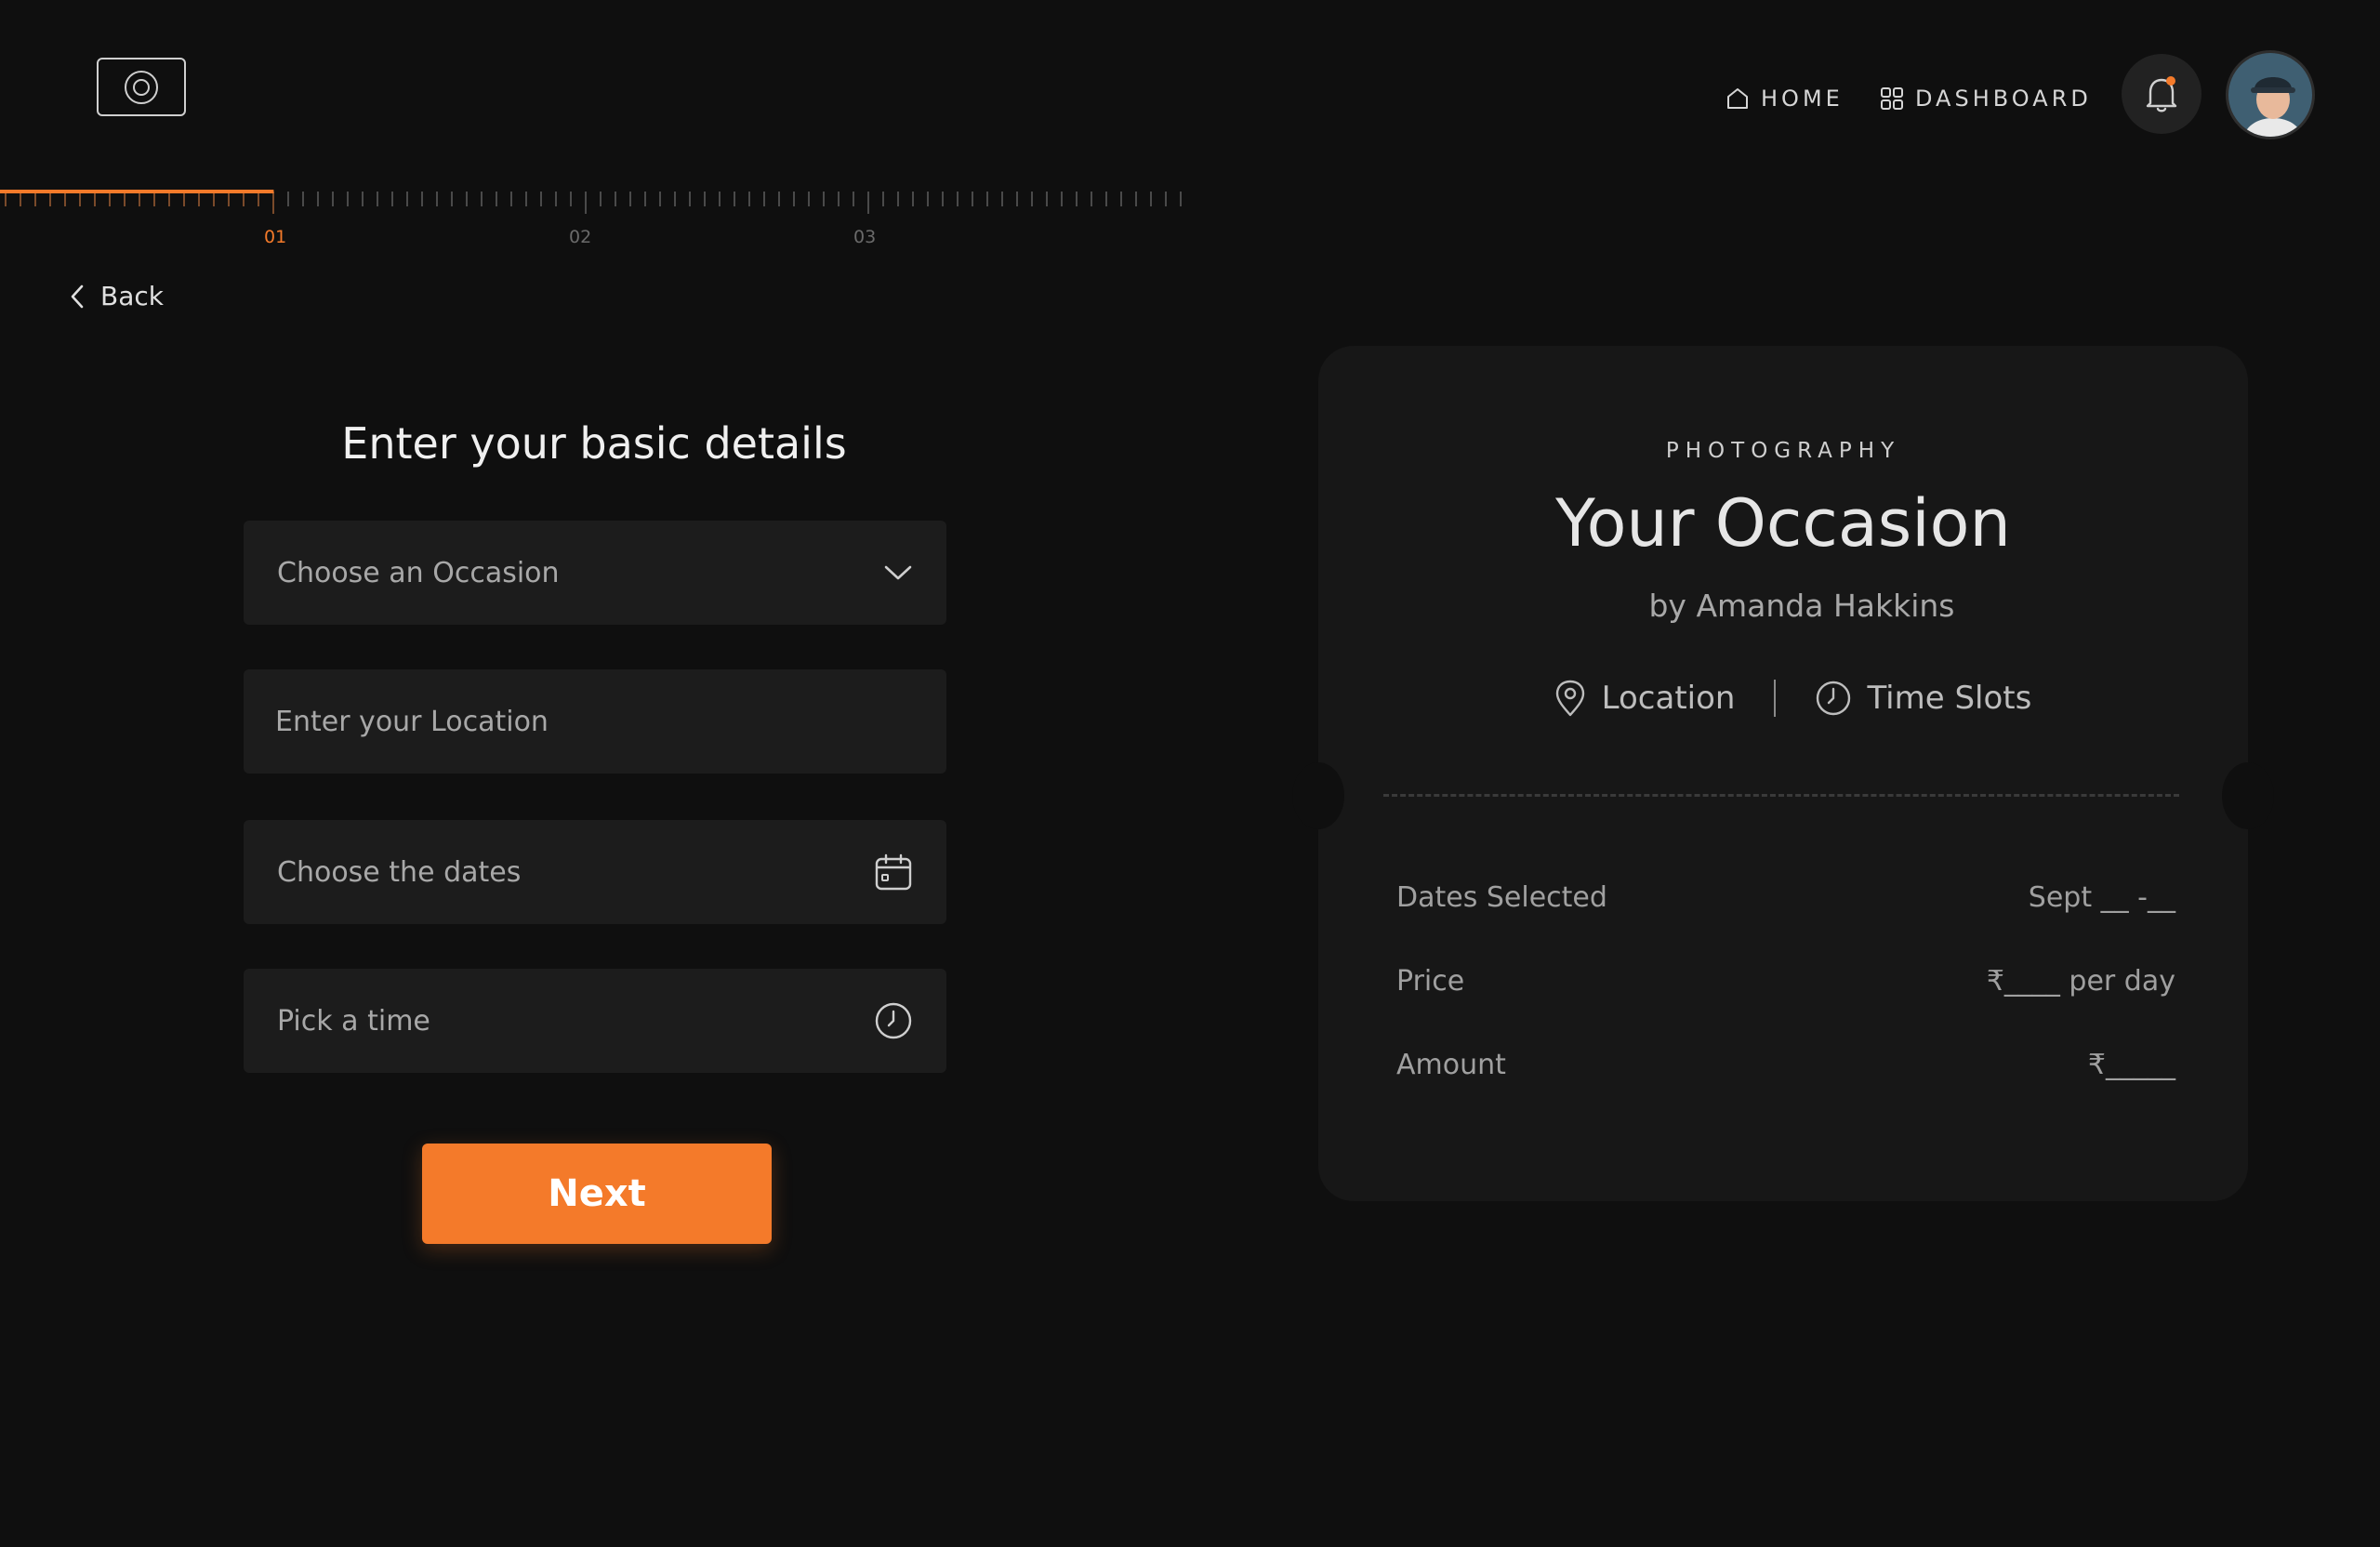  I want to click on progress-fill, so click(137, 191).